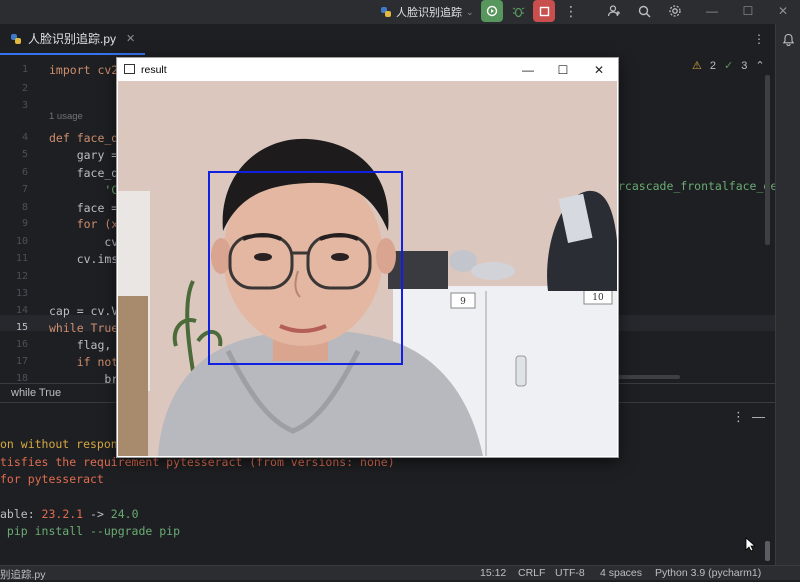  Describe the element at coordinates (14, 378) in the screenshot. I see `line-number: 18` at that location.